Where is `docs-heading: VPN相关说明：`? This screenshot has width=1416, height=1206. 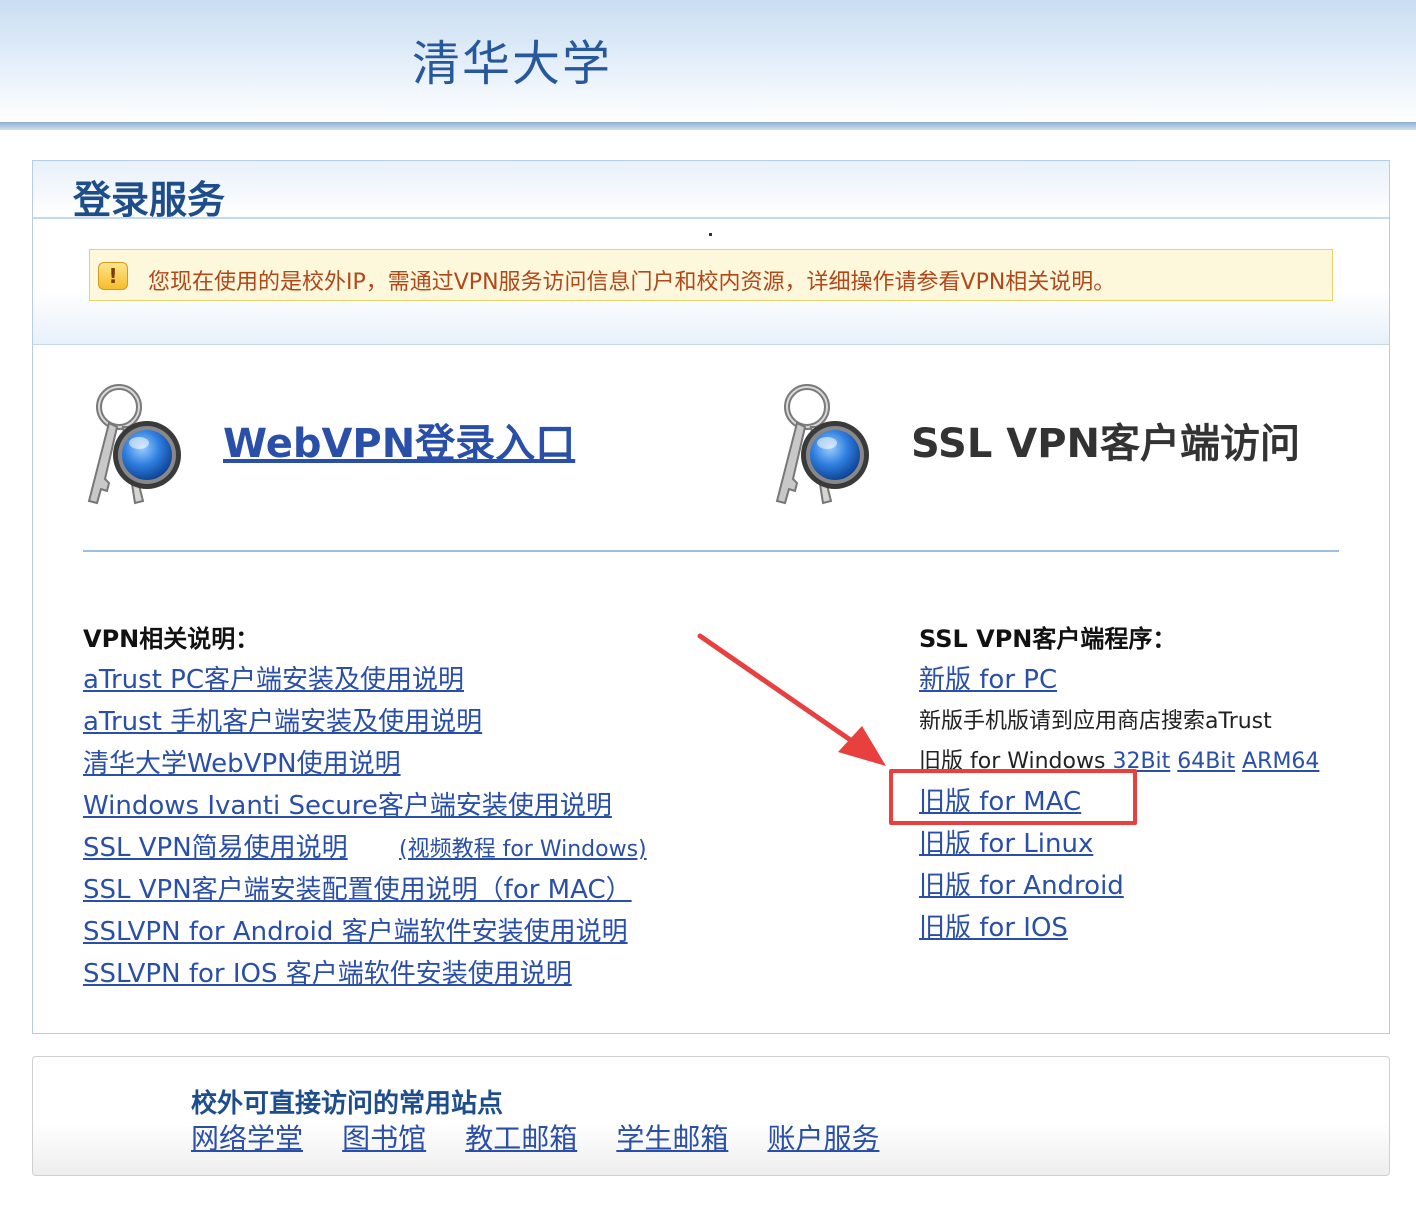
docs-heading: VPN相关说明： is located at coordinates (171, 639).